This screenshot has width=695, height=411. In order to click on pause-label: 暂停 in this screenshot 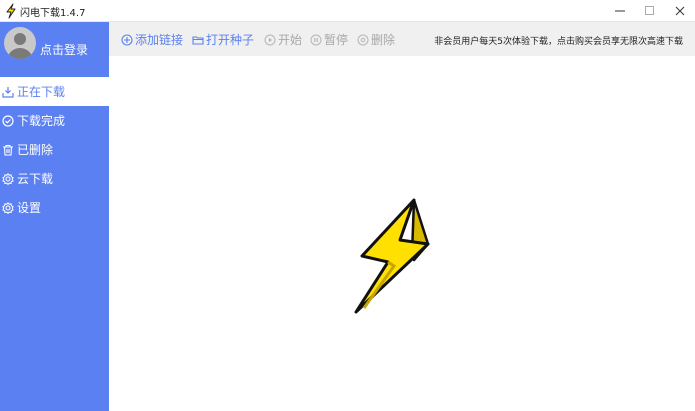, I will do `click(336, 40)`.